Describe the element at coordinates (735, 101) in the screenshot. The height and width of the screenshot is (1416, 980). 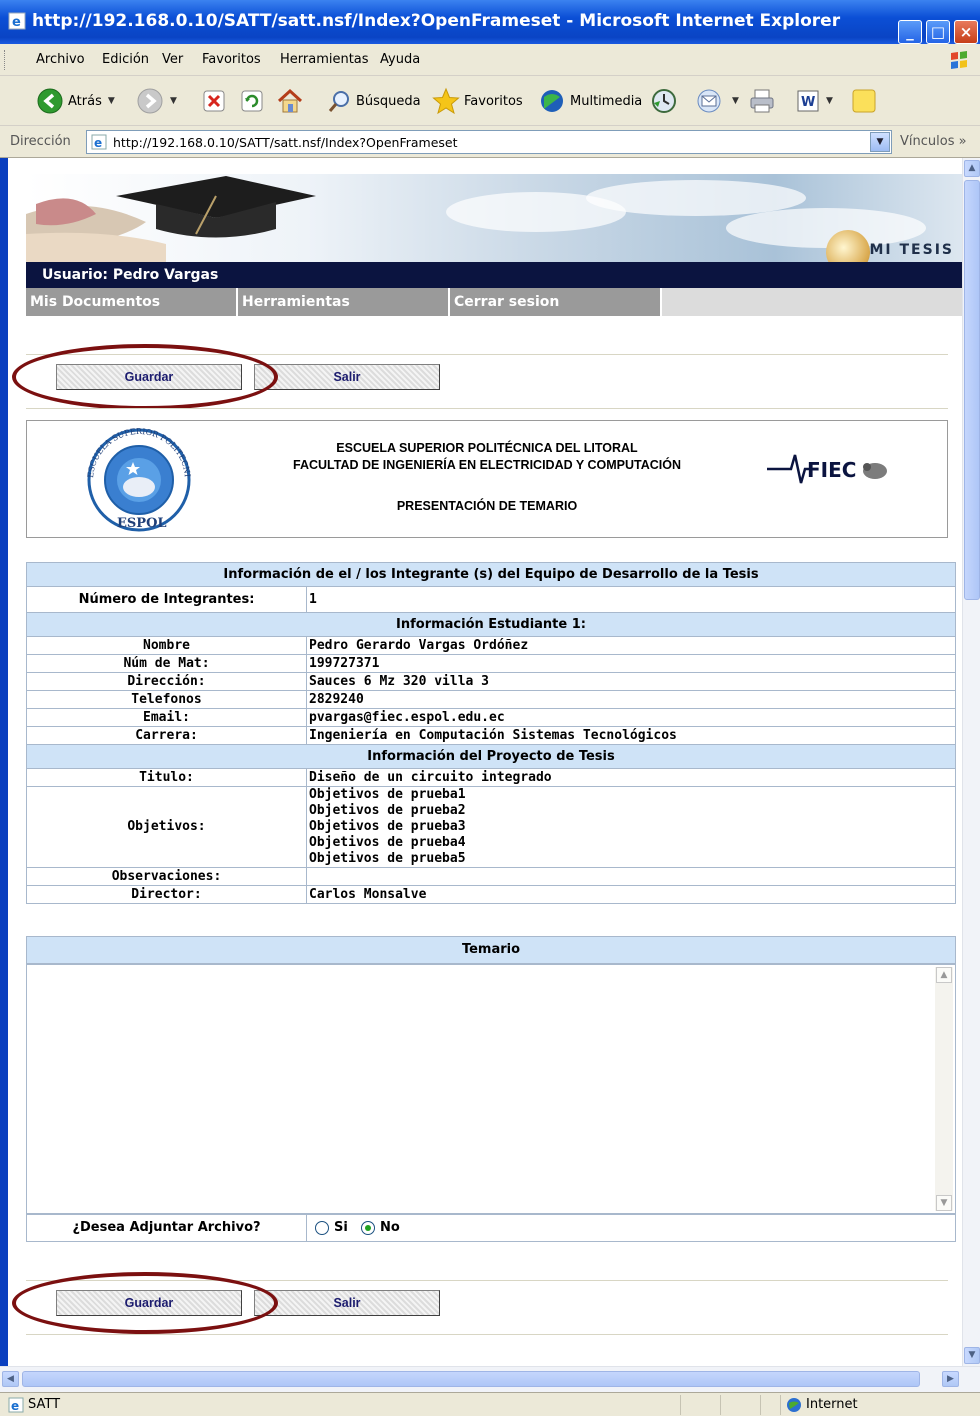
I see `mail-dropdown-icon: ▼` at that location.